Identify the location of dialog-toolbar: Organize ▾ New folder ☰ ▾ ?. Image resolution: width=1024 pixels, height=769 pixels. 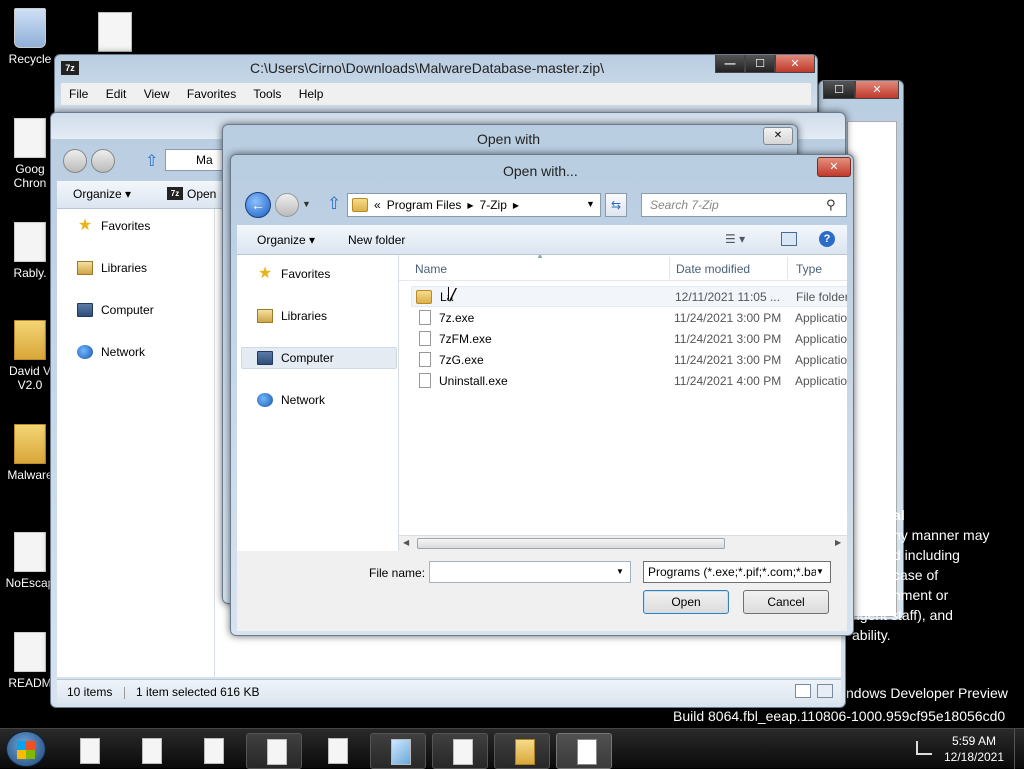
(542, 240).